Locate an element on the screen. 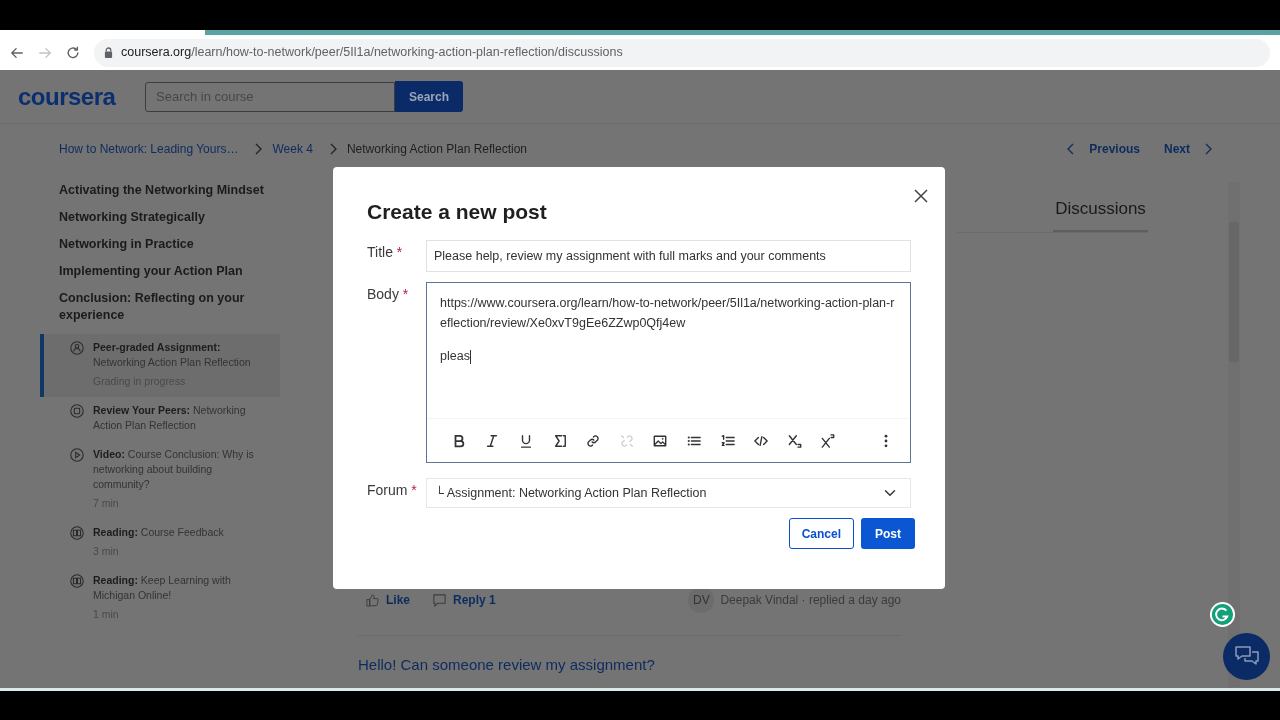 The height and width of the screenshot is (720, 1280). module-title: Activating the Networking Mindset is located at coordinates (152, 190).